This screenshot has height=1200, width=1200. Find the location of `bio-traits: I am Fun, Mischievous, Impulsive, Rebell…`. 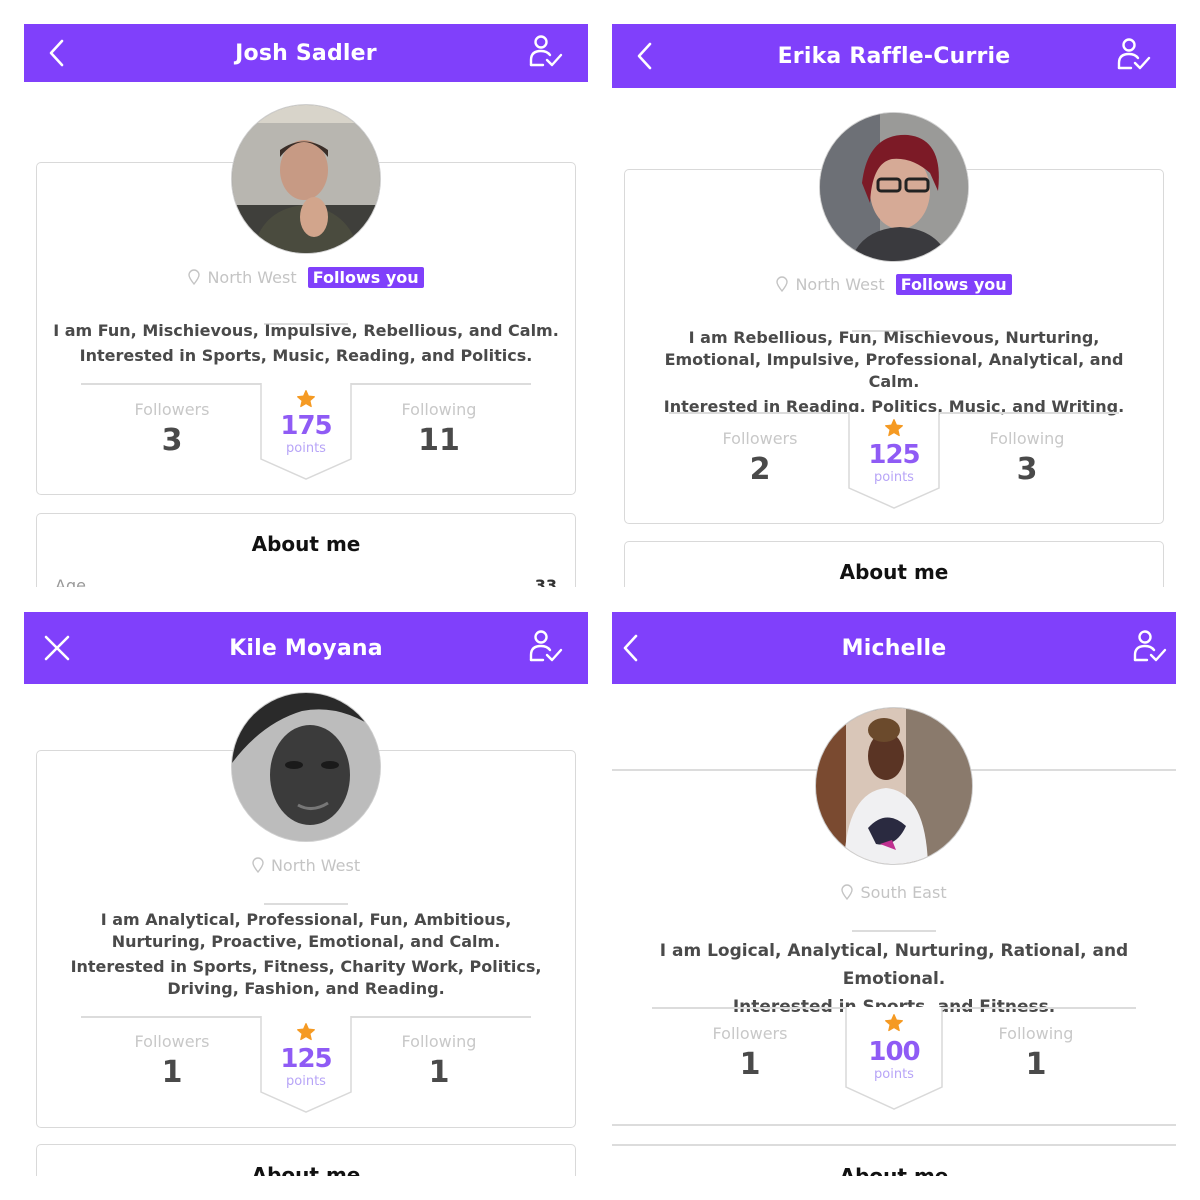

bio-traits: I am Fun, Mischievous, Impulsive, Rebell… is located at coordinates (306, 330).